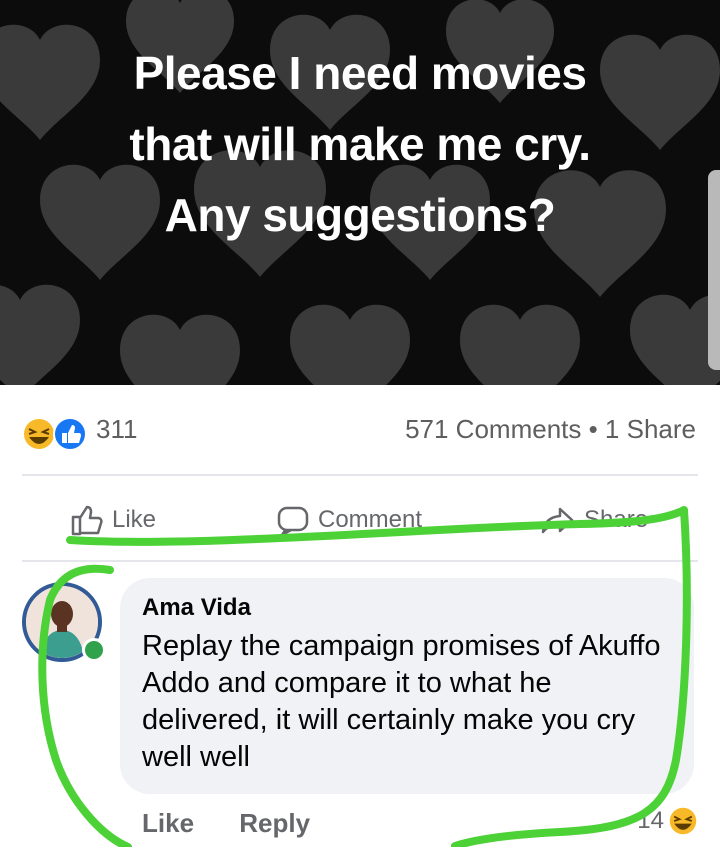  Describe the element at coordinates (360, 215) in the screenshot. I see `post-line: Any suggestions?` at that location.